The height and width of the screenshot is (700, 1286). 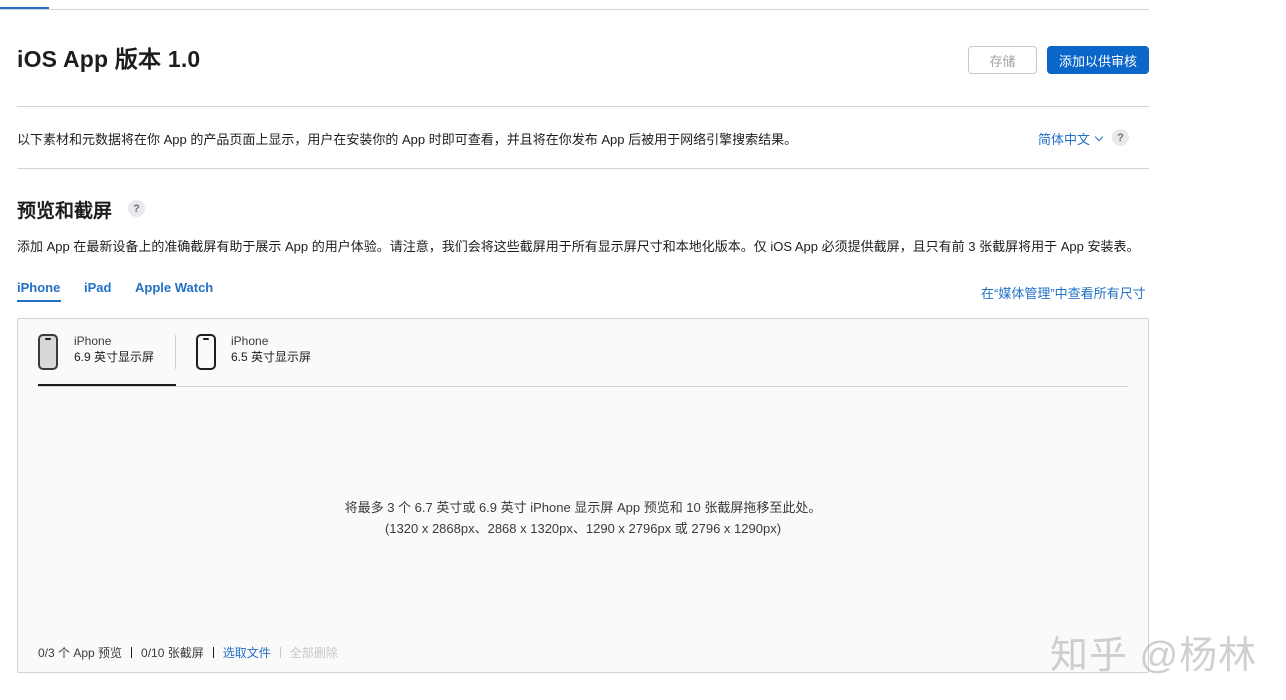 What do you see at coordinates (583, 168) in the screenshot?
I see `intro-divider` at bounding box center [583, 168].